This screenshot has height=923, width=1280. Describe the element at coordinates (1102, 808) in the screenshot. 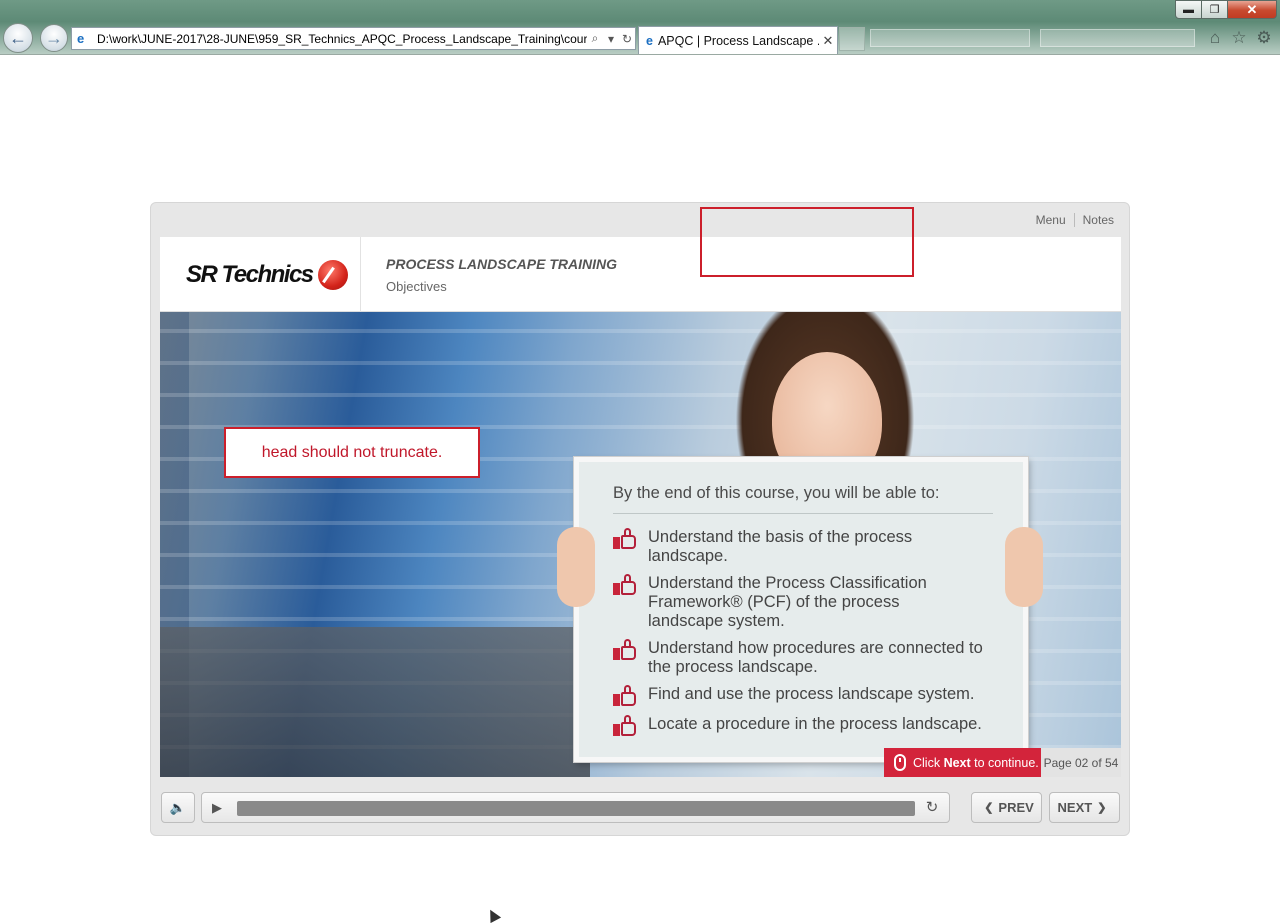

I see `chevron-right-icon: ❯` at that location.